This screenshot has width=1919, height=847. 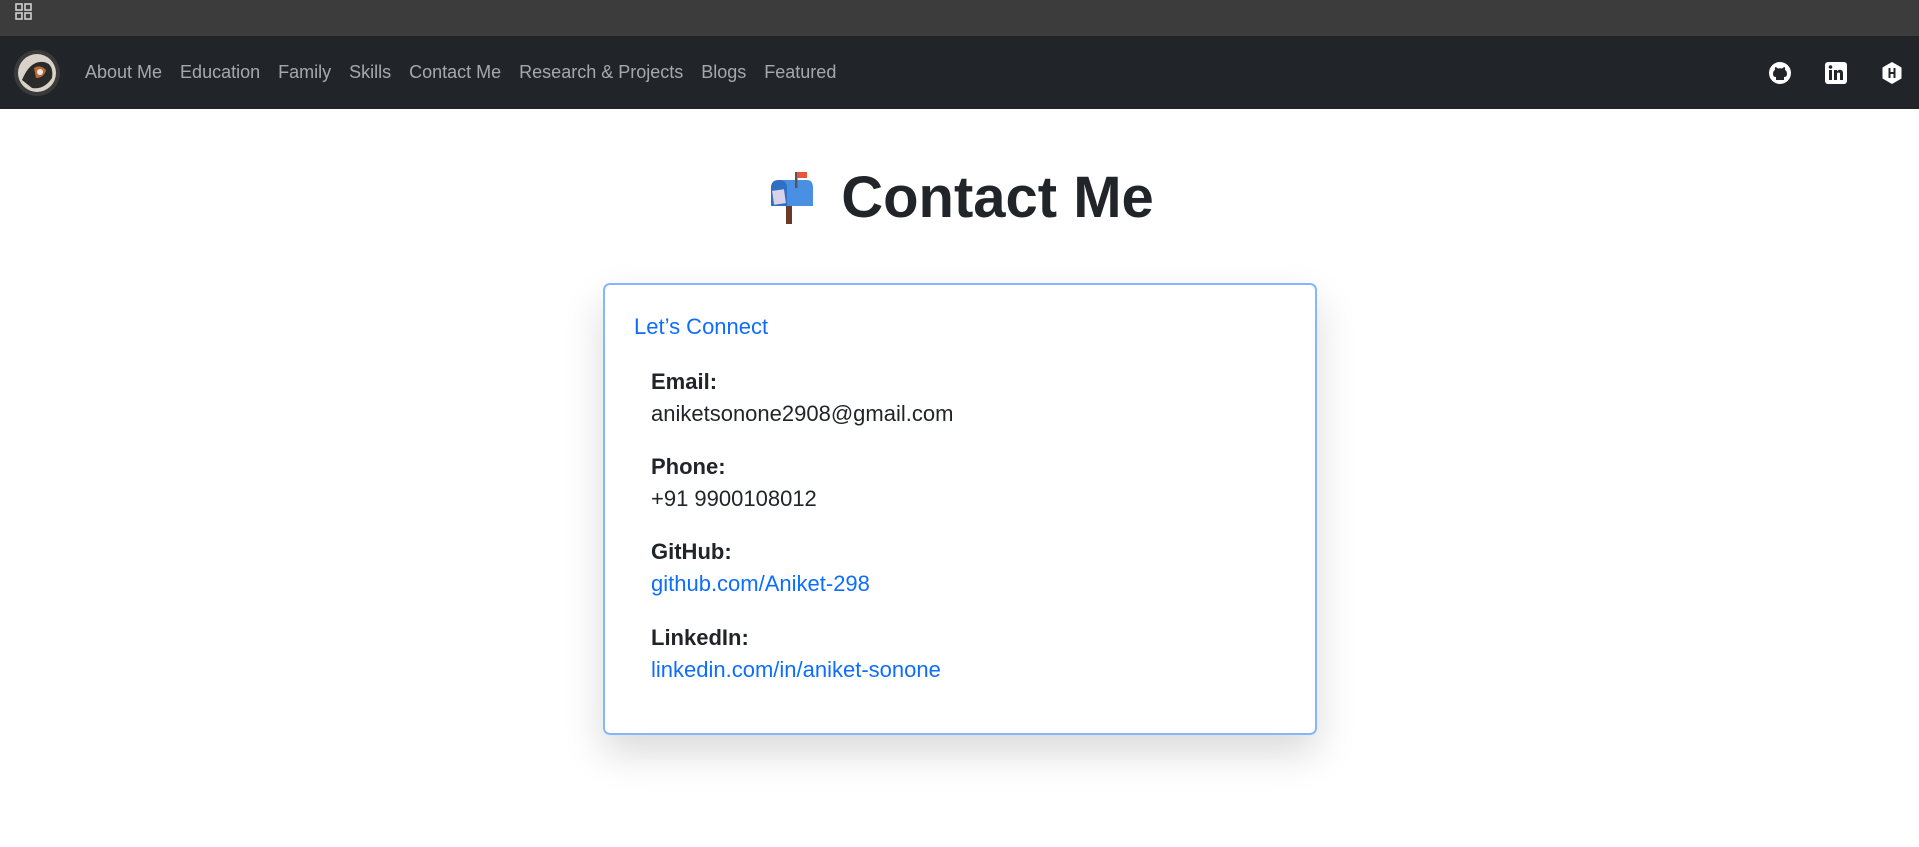 What do you see at coordinates (760, 584) in the screenshot?
I see `github-link: github.com/Aniket-298` at bounding box center [760, 584].